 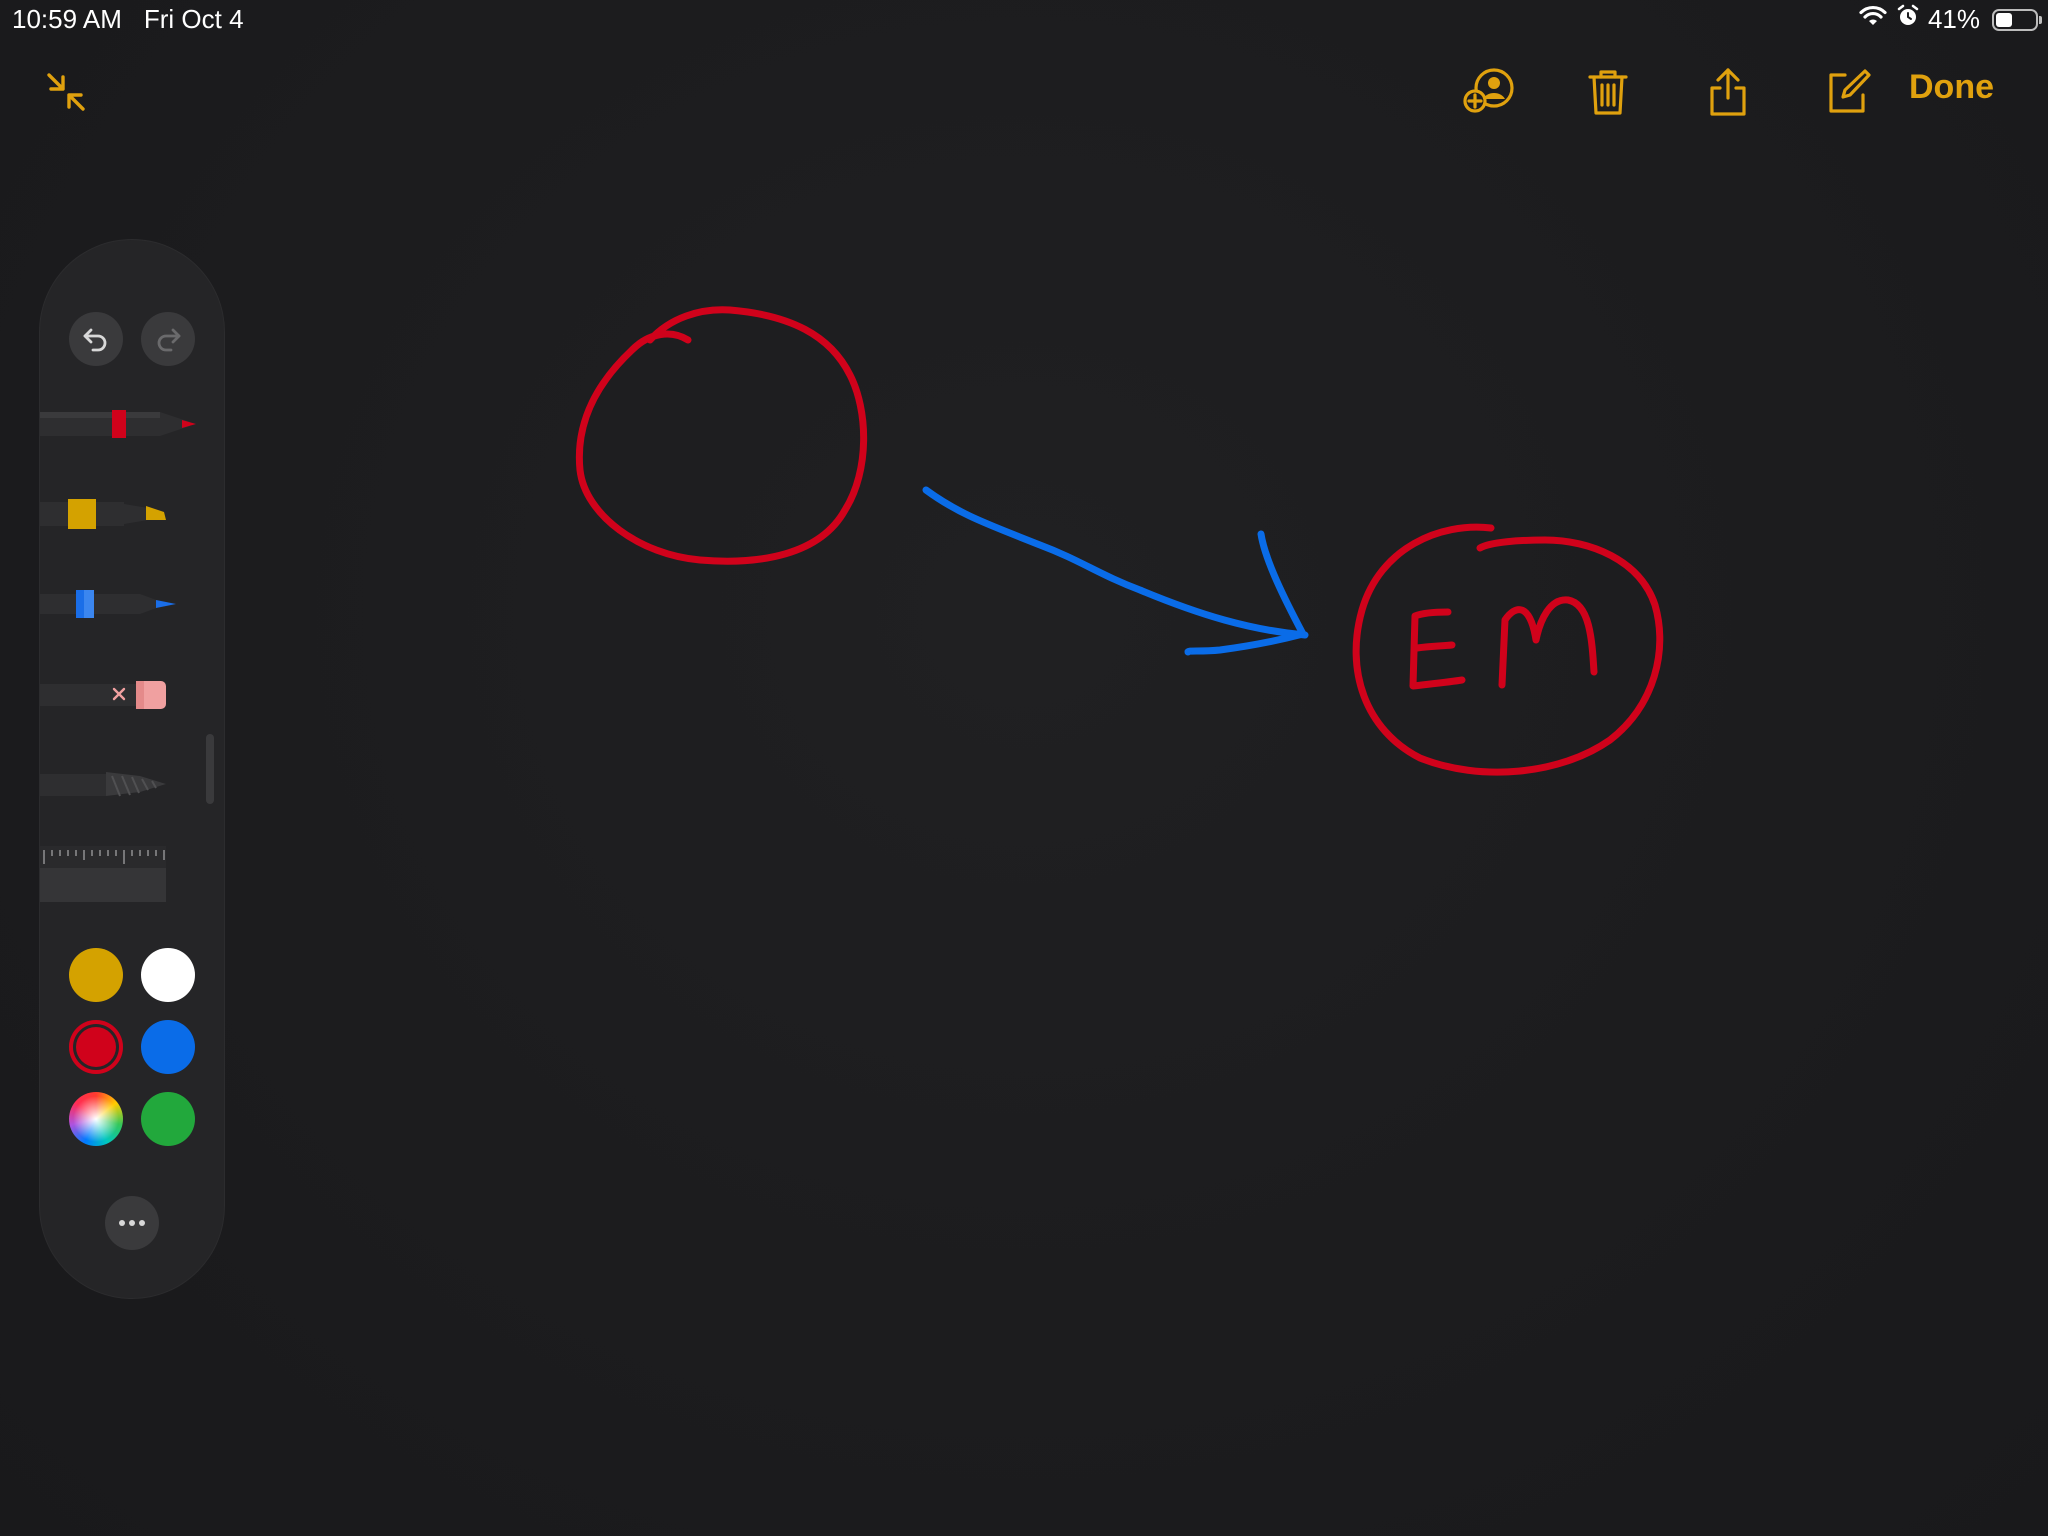 What do you see at coordinates (193, 19) in the screenshot?
I see `status-date: Fri Oct 4` at bounding box center [193, 19].